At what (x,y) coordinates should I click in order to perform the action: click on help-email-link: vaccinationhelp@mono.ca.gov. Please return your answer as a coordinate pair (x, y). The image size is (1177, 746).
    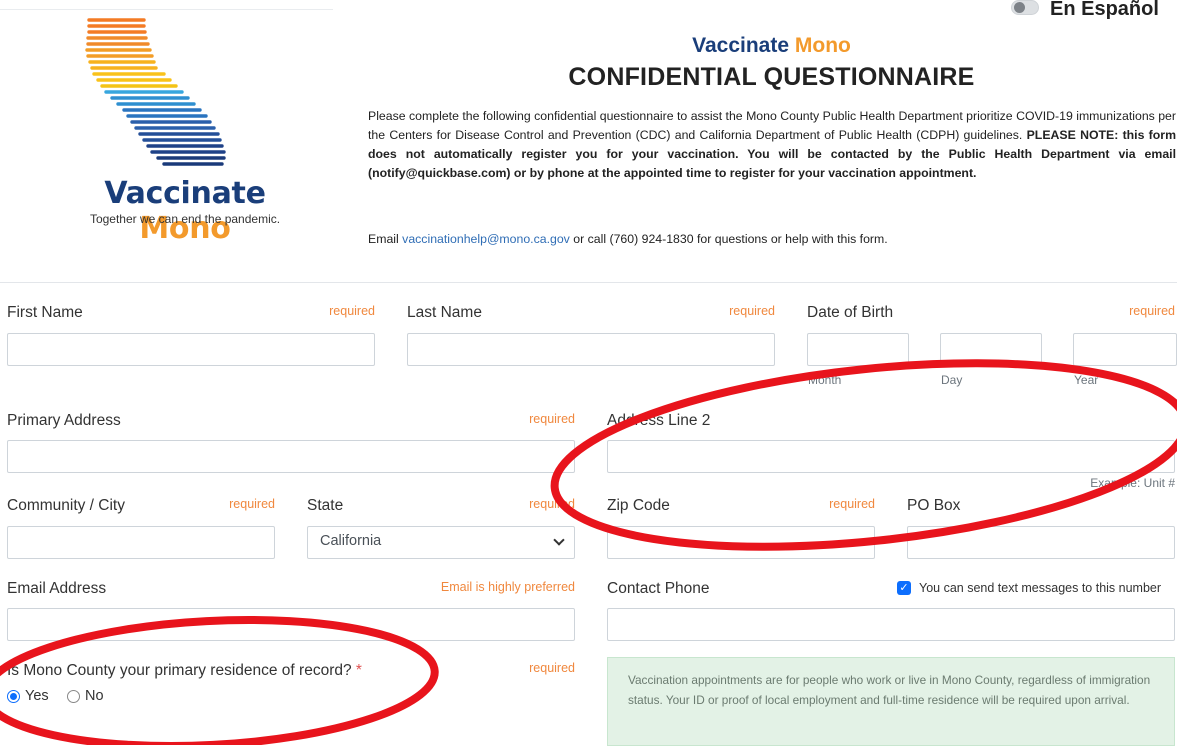
    Looking at the image, I should click on (486, 239).